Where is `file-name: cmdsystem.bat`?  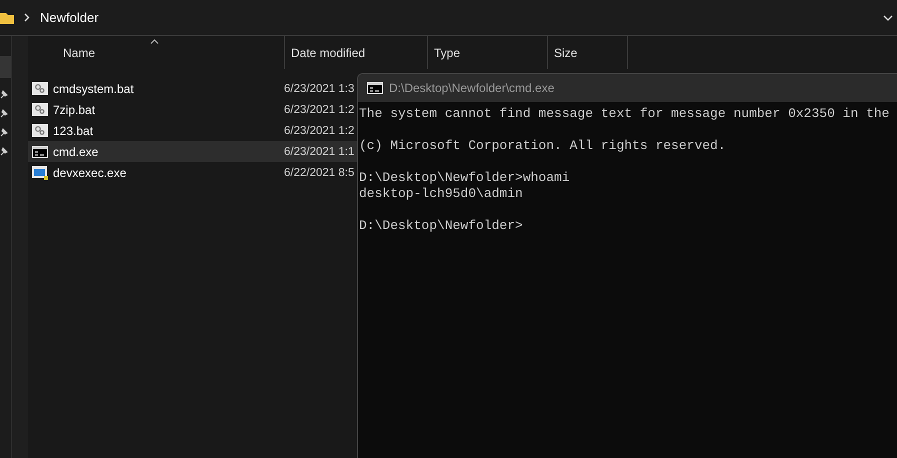
file-name: cmdsystem.bat is located at coordinates (93, 89).